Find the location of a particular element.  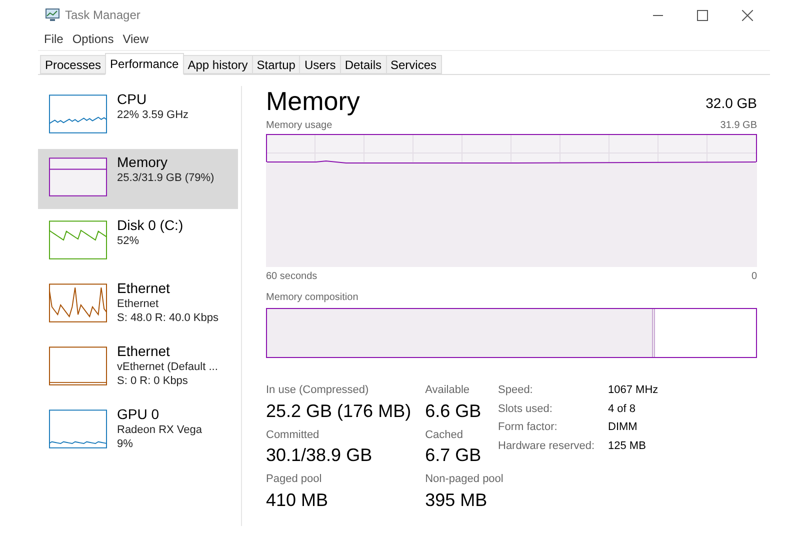

stat-label: Committed is located at coordinates (293, 435).